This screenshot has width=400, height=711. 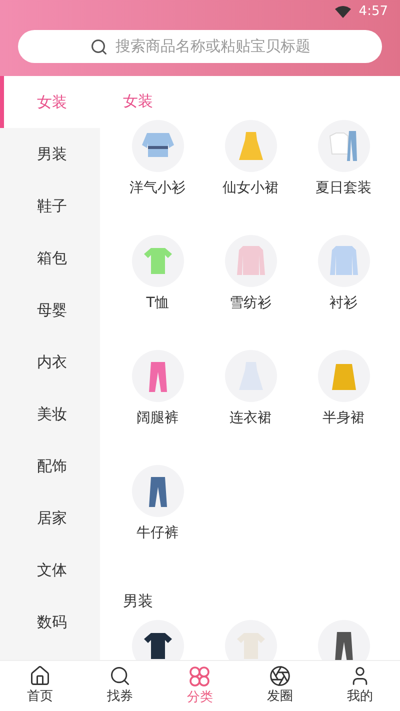 I want to click on category-item: 连衣裙, so click(x=250, y=405).